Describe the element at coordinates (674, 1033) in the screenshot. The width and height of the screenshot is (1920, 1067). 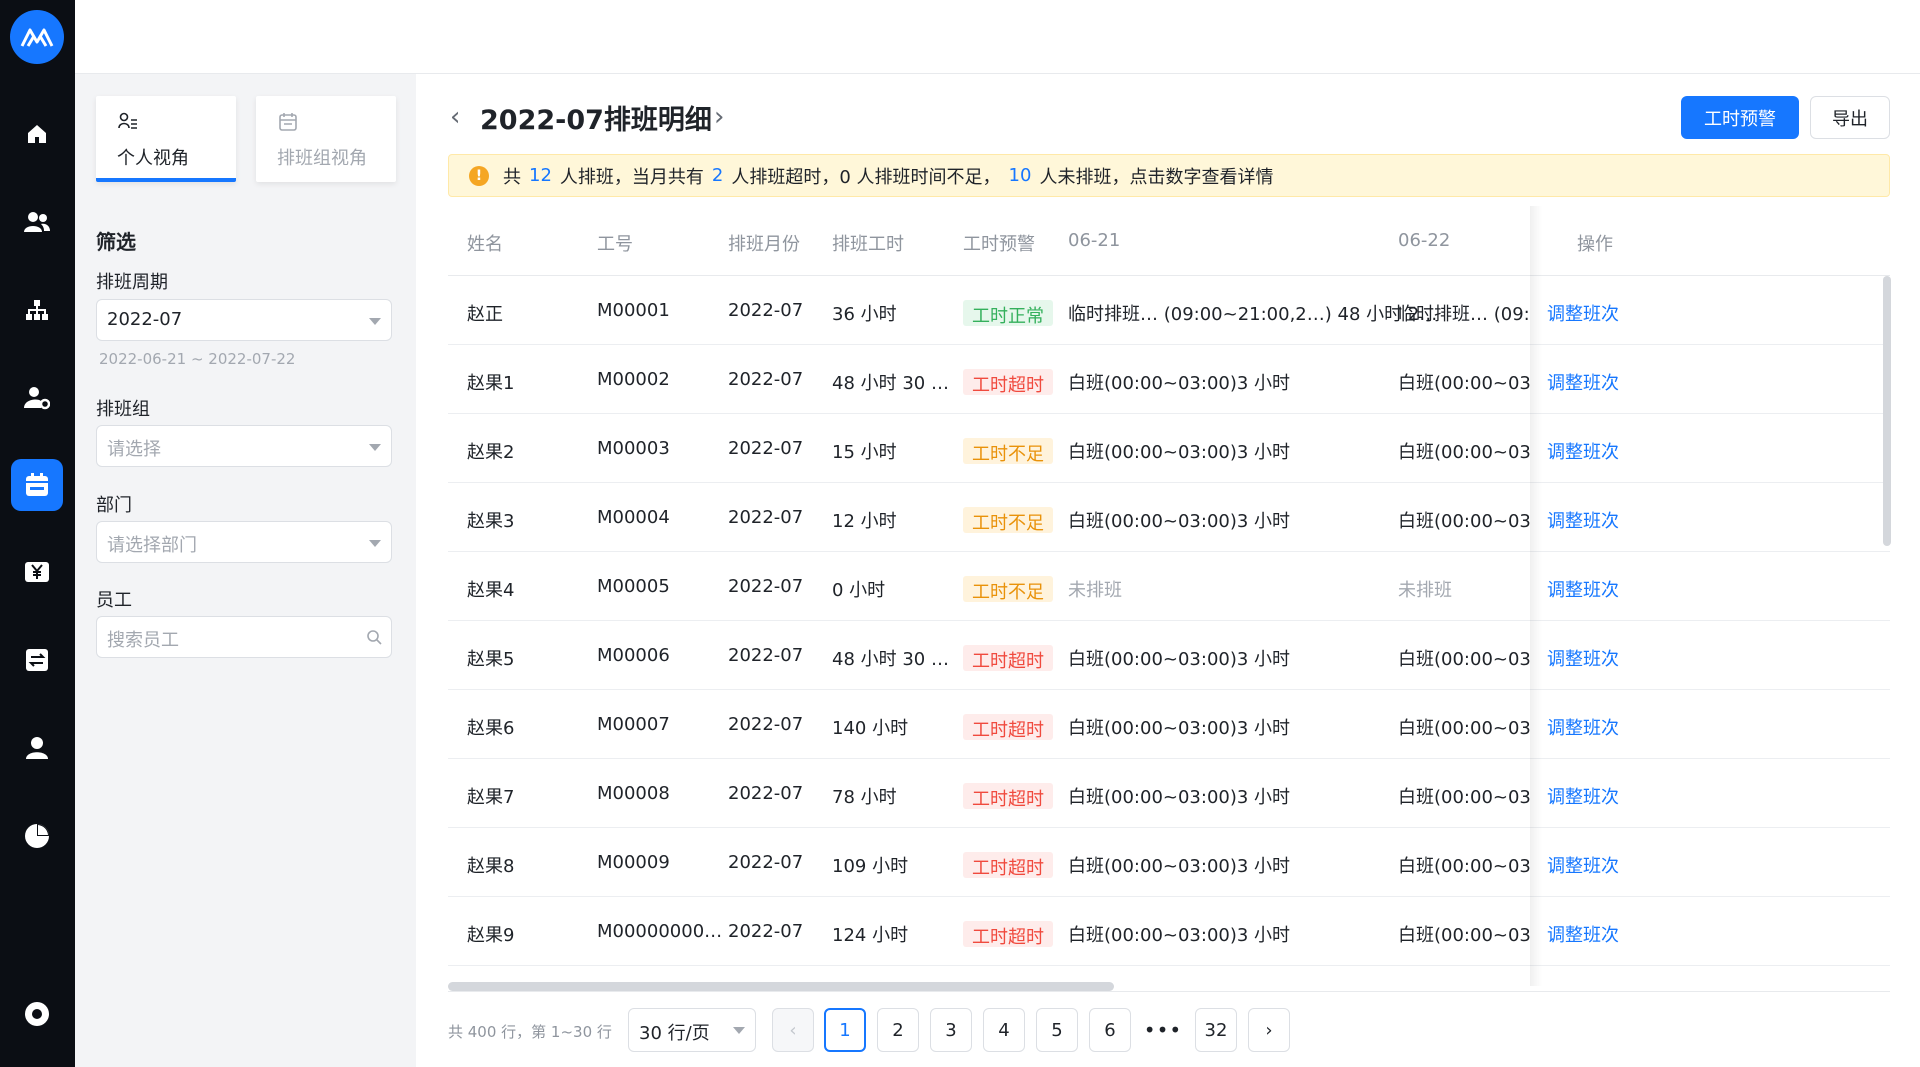
I see `page-size-value: 30 行/页` at that location.